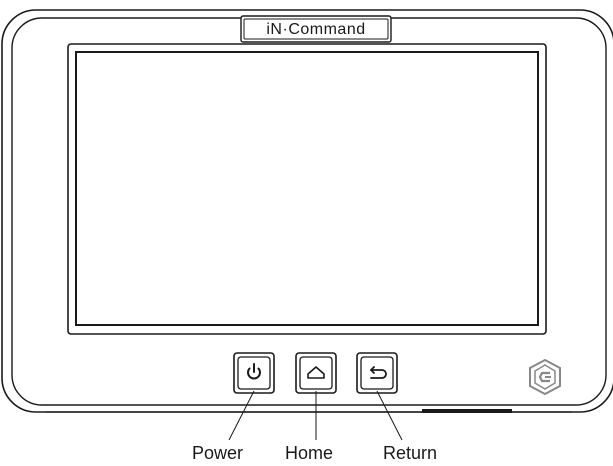  What do you see at coordinates (218, 453) in the screenshot?
I see `power-callout-label: Power` at bounding box center [218, 453].